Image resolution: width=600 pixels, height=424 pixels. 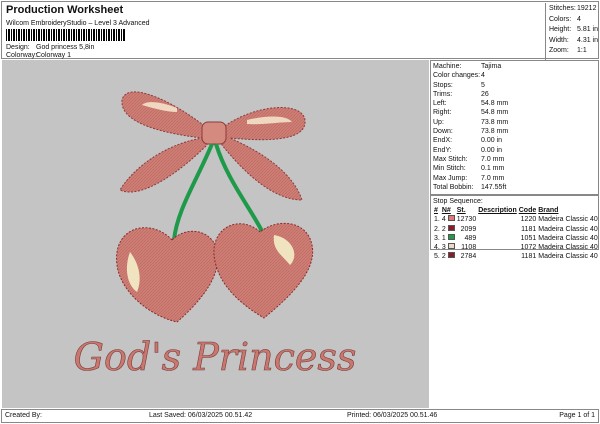 I want to click on info-label: Trims:, so click(x=443, y=94).